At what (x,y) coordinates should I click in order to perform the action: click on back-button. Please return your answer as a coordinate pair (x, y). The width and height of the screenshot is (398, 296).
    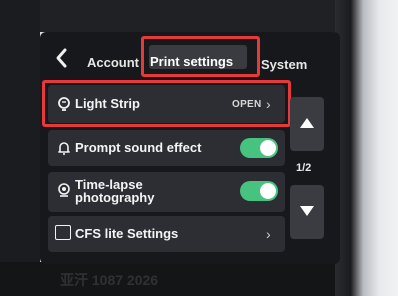
    Looking at the image, I should click on (62, 58).